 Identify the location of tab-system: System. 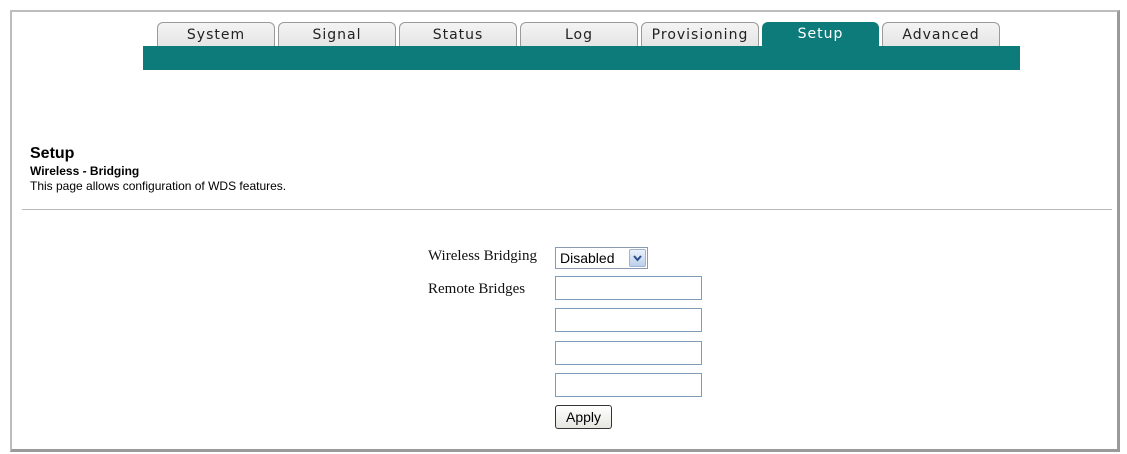
(216, 34).